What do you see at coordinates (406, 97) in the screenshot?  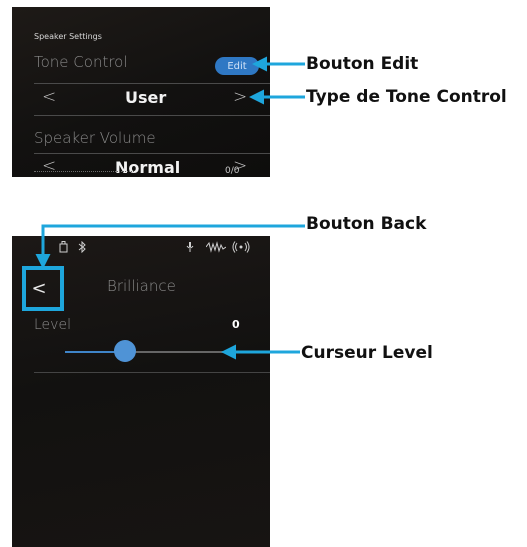 I see `tone-type-callout-label: Type de Tone Control` at bounding box center [406, 97].